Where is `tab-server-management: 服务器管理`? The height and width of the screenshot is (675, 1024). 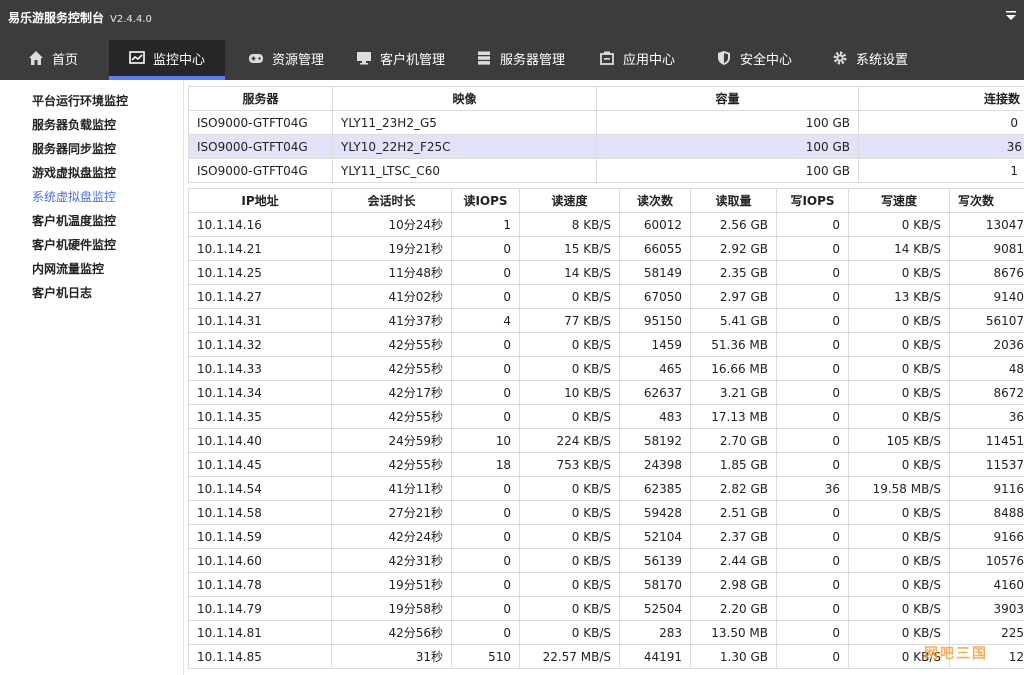
tab-server-management: 服务器管理 is located at coordinates (520, 58).